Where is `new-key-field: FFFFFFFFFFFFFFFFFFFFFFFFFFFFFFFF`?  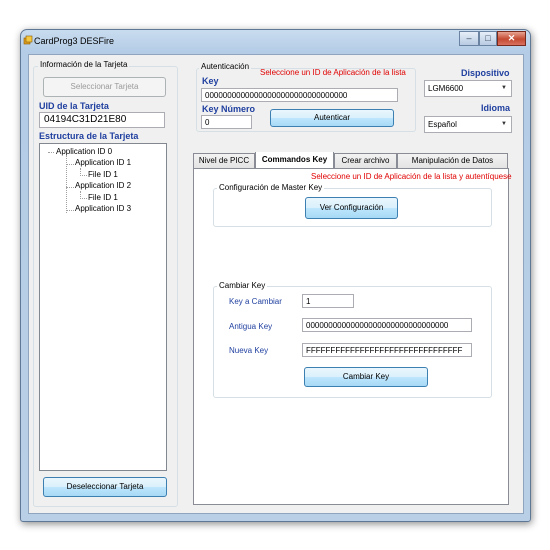 new-key-field: FFFFFFFFFFFFFFFFFFFFFFFFFFFFFFFF is located at coordinates (387, 350).